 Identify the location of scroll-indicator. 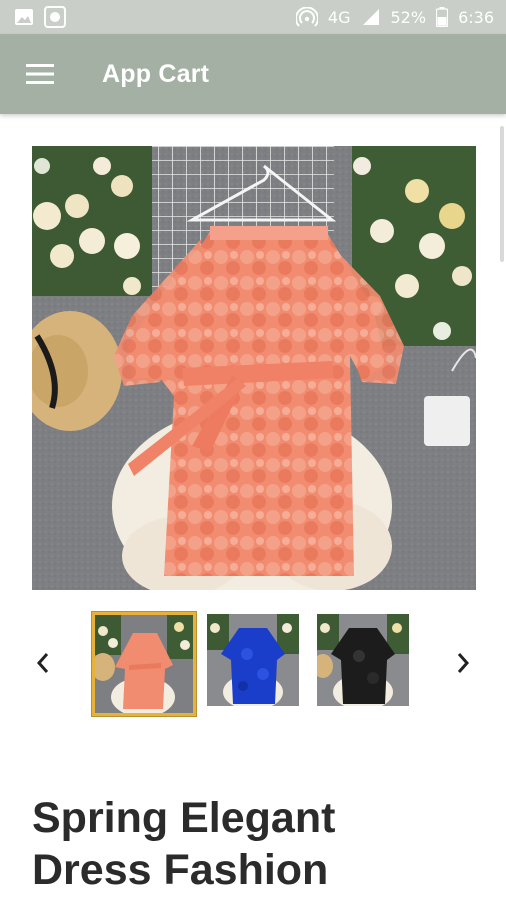
(502, 194).